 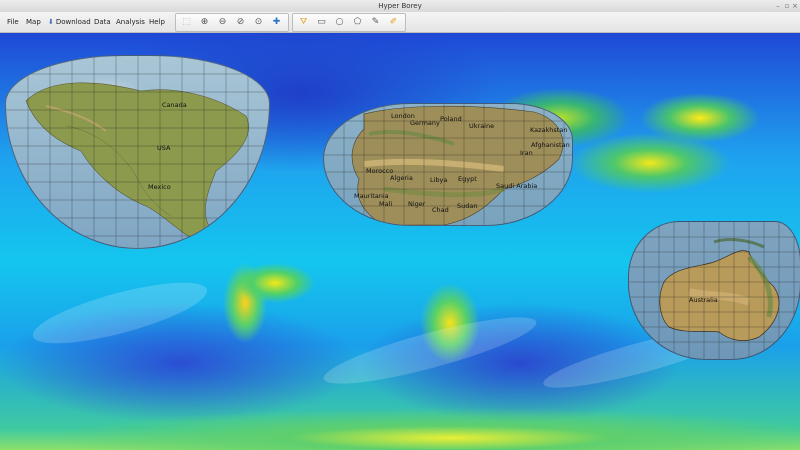 What do you see at coordinates (425, 123) in the screenshot?
I see `label-germany: Germany` at bounding box center [425, 123].